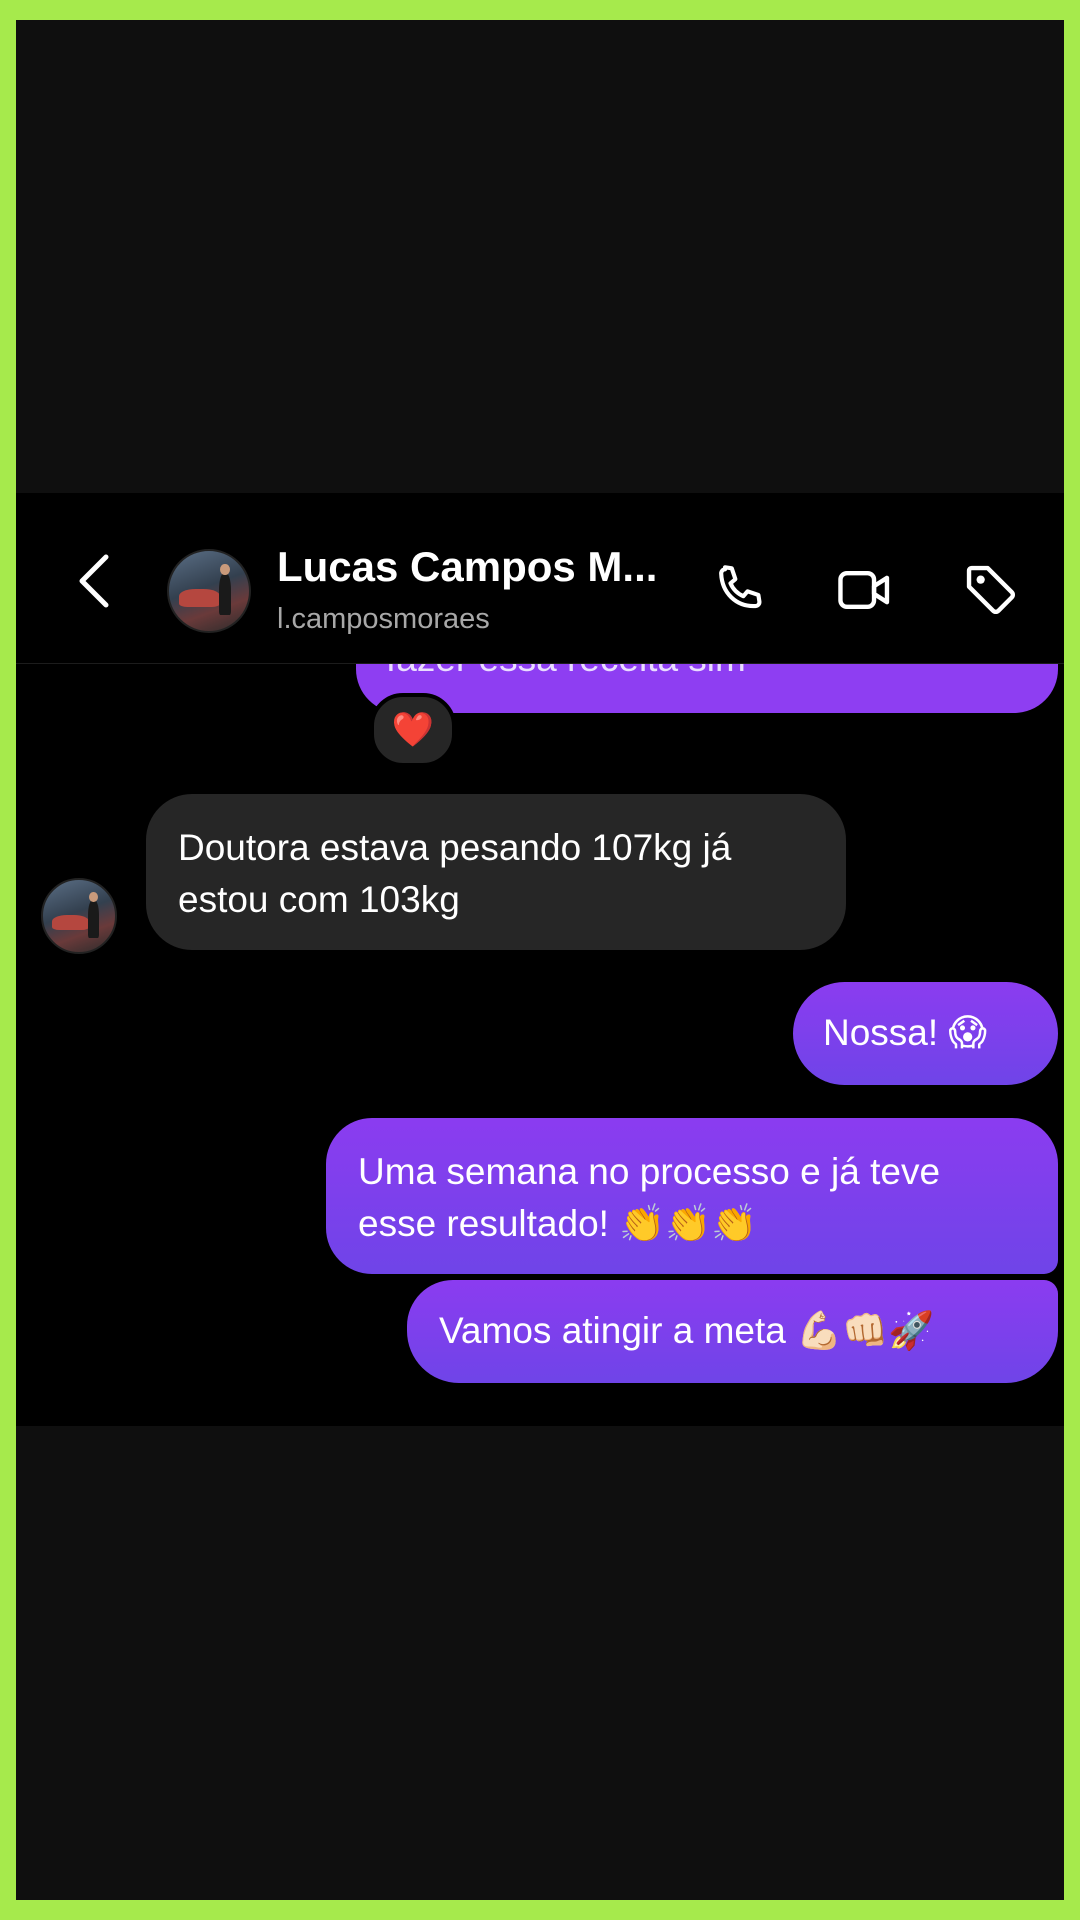 The image size is (1080, 1920). I want to click on video-camera-icon, so click(865, 590).